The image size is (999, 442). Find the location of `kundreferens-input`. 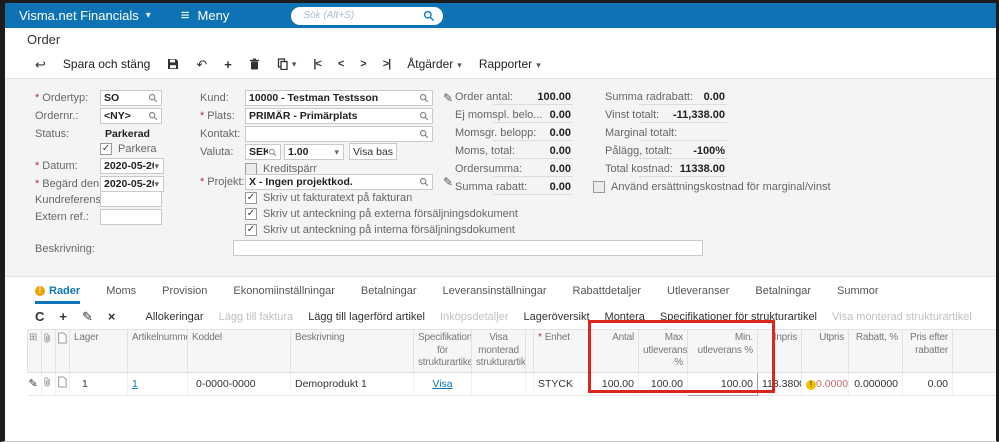

kundreferens-input is located at coordinates (131, 199).